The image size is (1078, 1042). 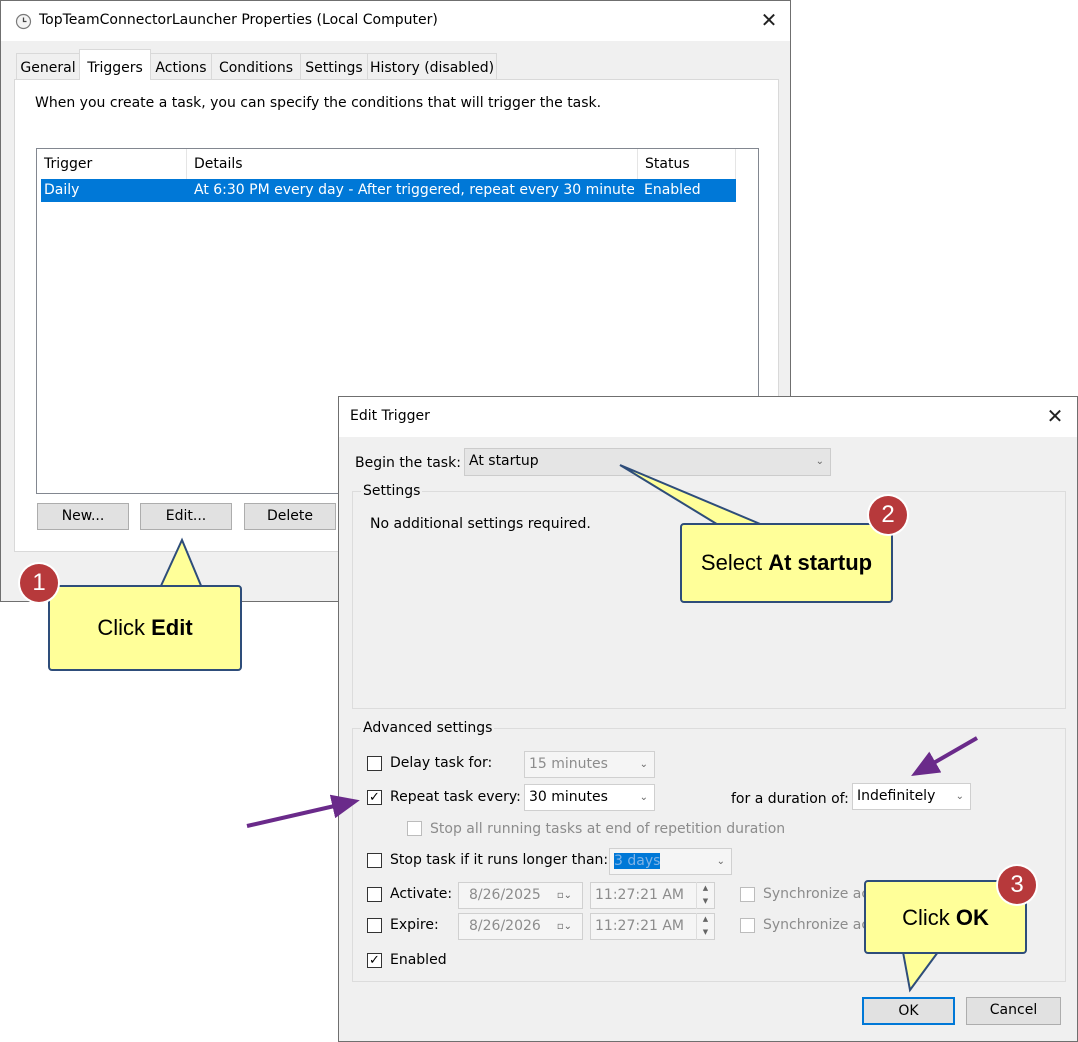 I want to click on callout-2: Select At startup, so click(x=786, y=563).